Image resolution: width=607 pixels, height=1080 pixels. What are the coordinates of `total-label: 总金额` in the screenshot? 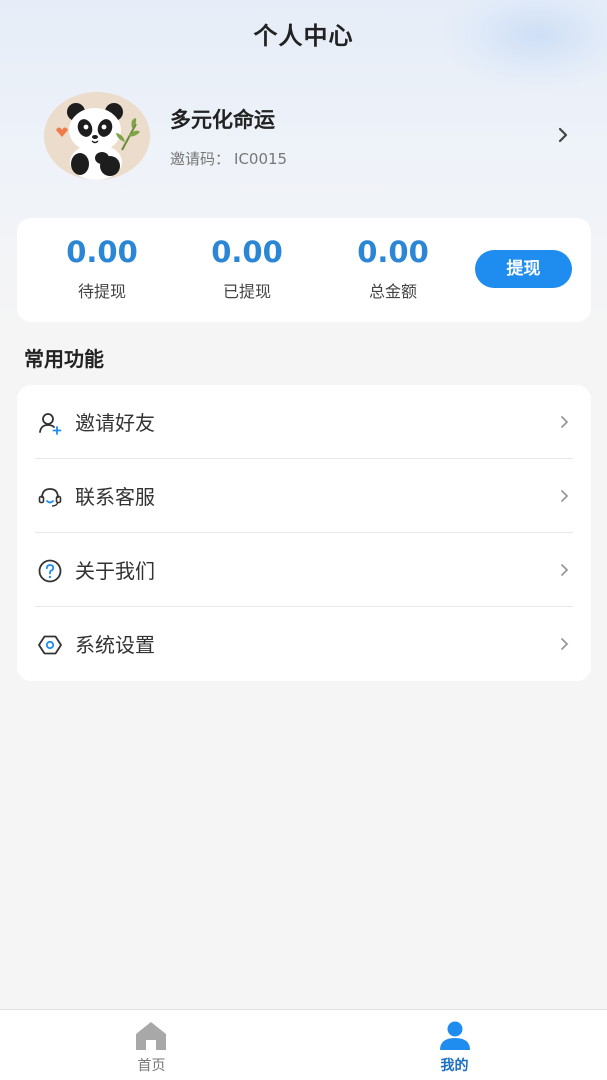 It's located at (392, 291).